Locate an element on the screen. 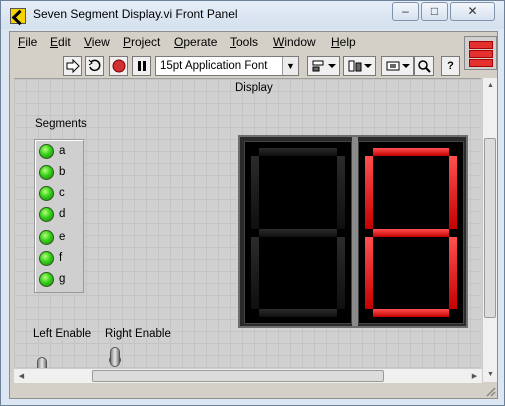  window-title: Seven Segment Display.vi Front Panel is located at coordinates (135, 14).